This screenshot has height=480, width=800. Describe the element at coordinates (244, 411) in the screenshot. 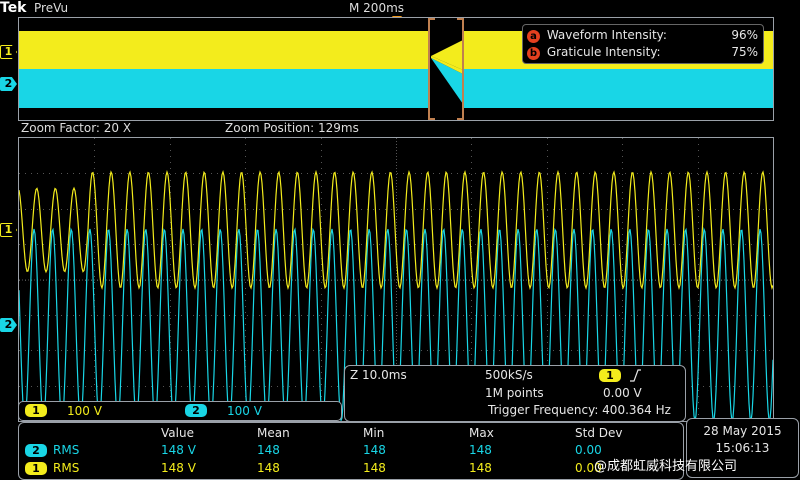

I see `ch2-scale-value: 100 V` at that location.